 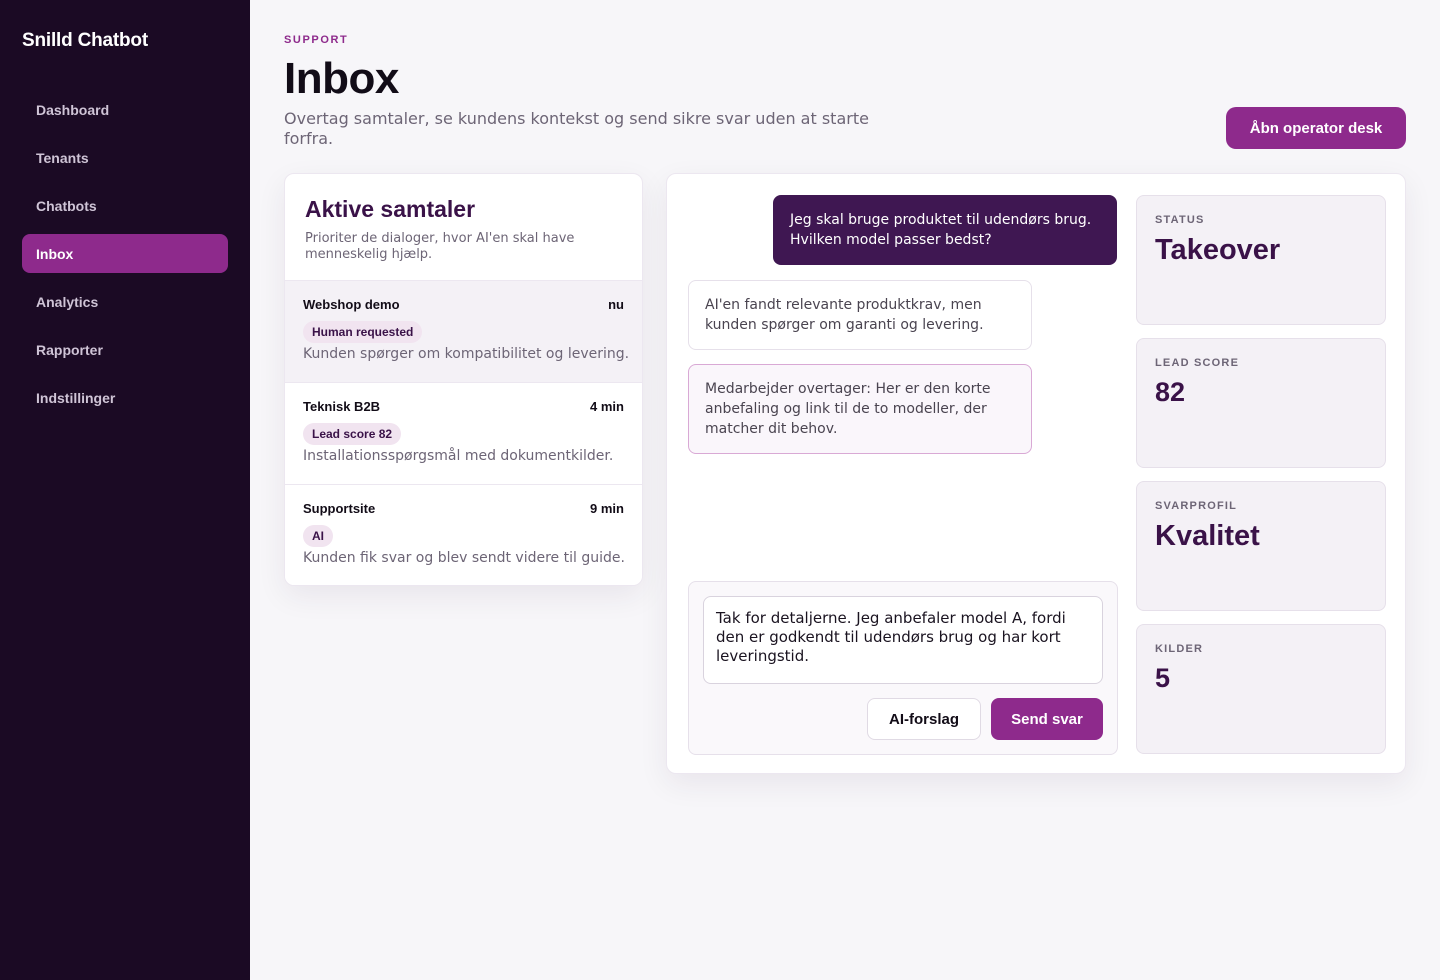 I want to click on status-badge: AI, so click(x=318, y=536).